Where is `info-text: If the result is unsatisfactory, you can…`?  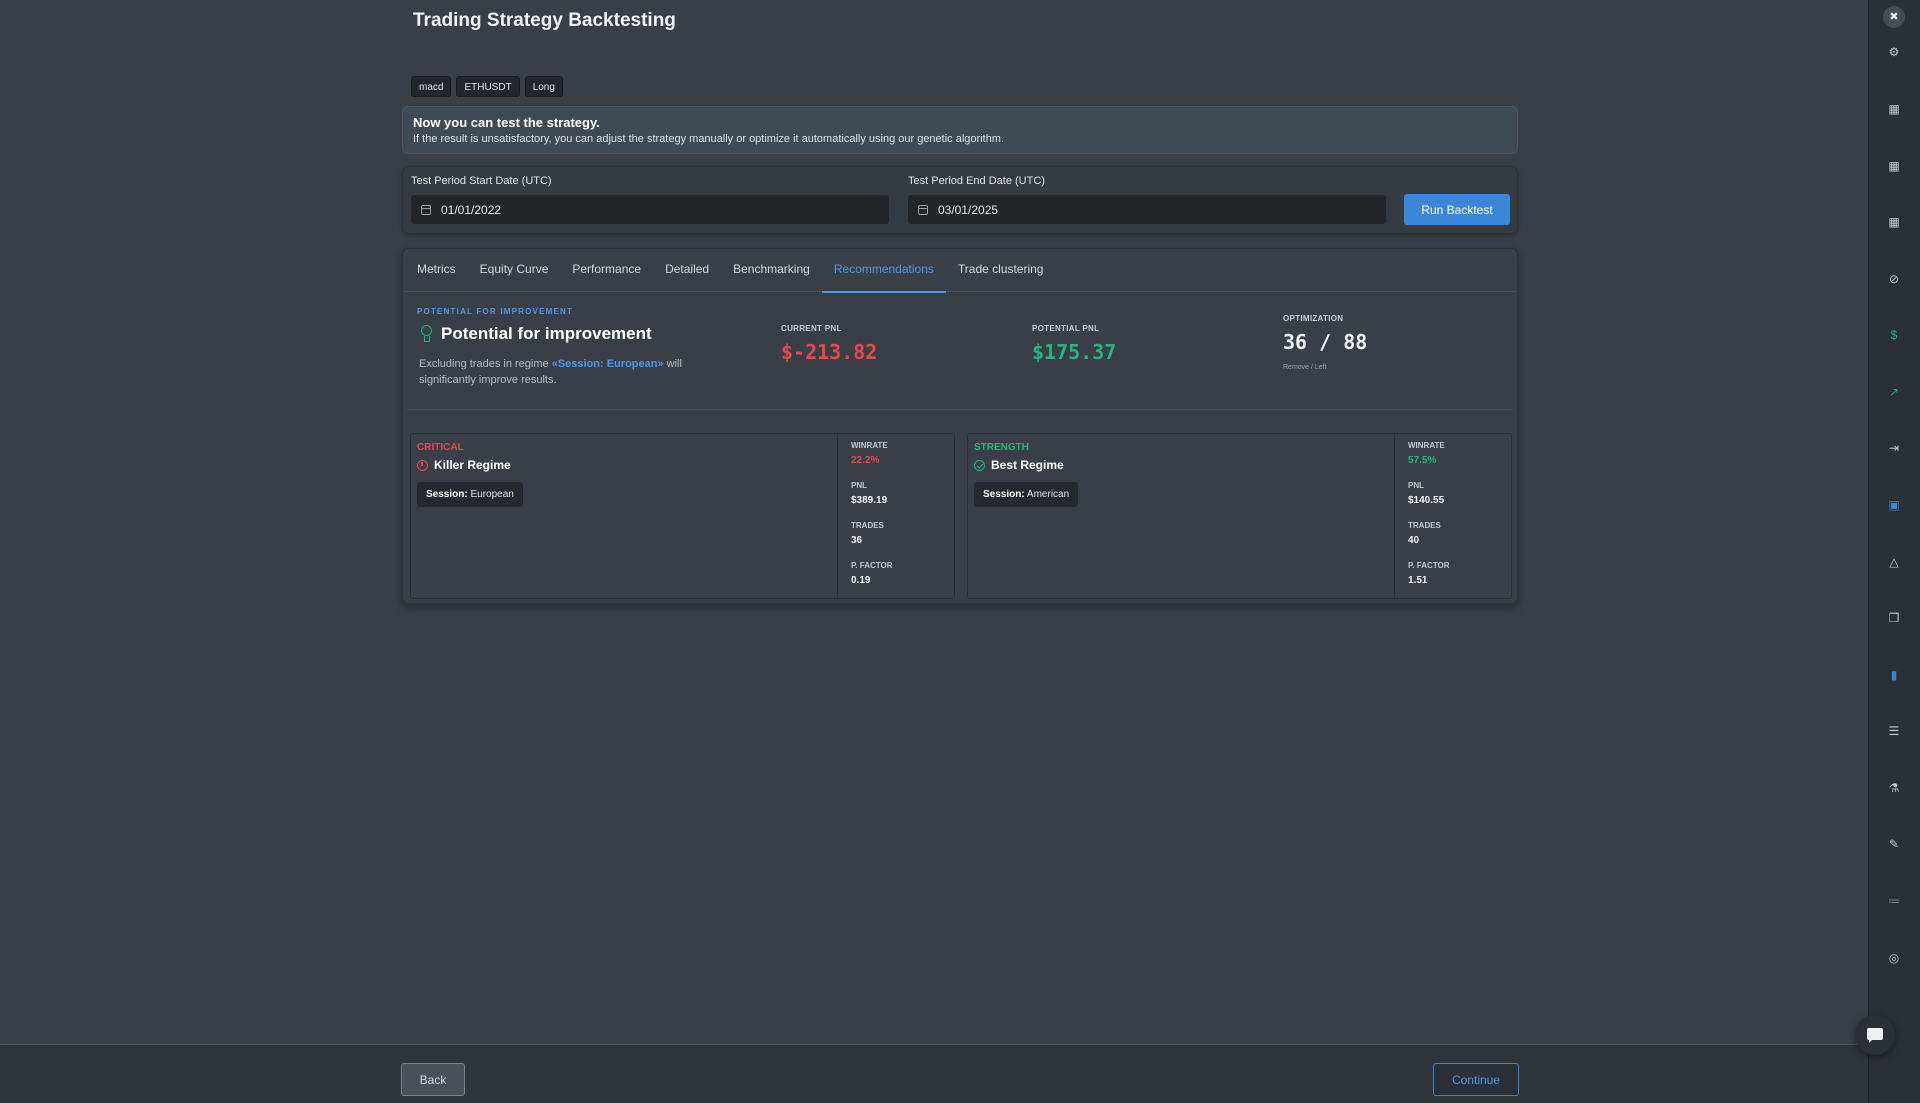 info-text: If the result is unsatisfactory, you can… is located at coordinates (709, 139).